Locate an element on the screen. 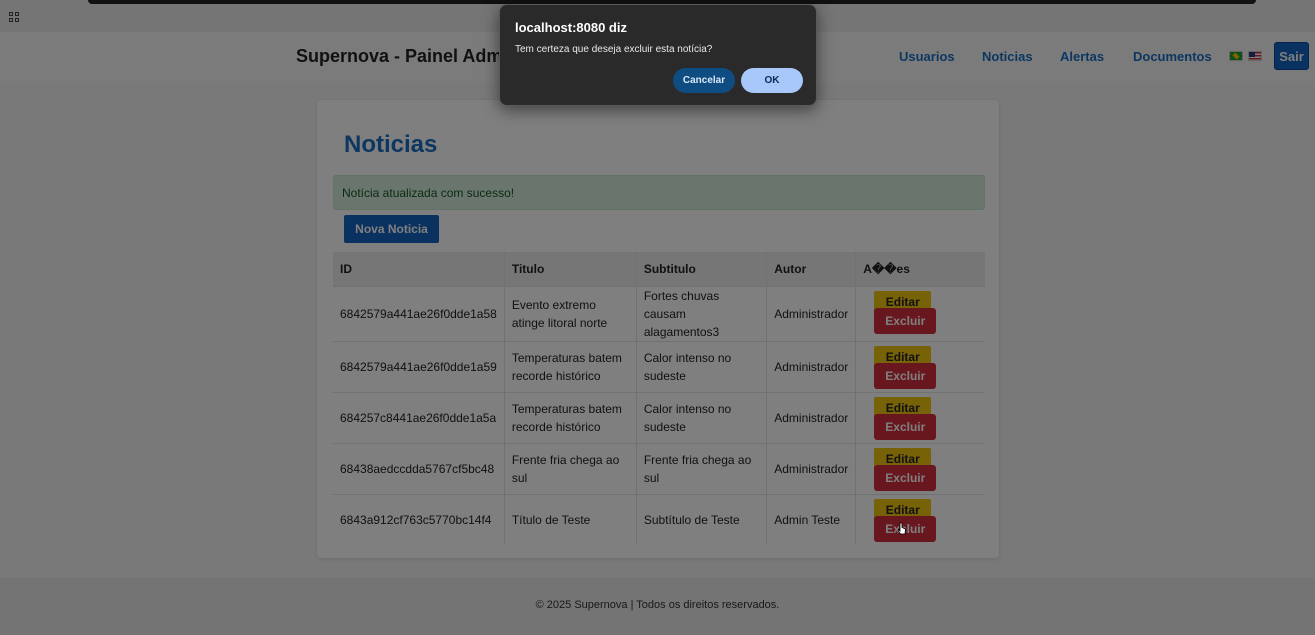 The height and width of the screenshot is (635, 1315). dialog-title: localhost:8080 diz is located at coordinates (571, 27).